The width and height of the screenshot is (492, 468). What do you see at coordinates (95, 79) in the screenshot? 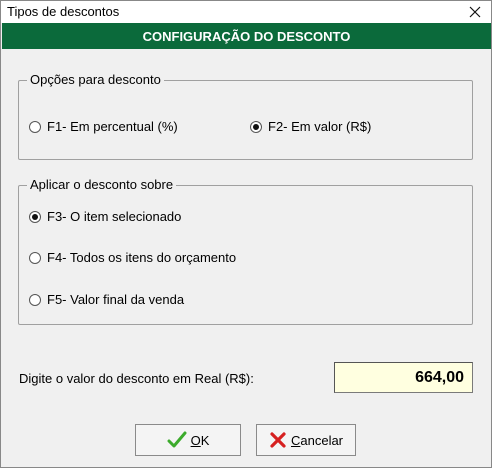
I see `group-legend: Opções para desconto` at bounding box center [95, 79].